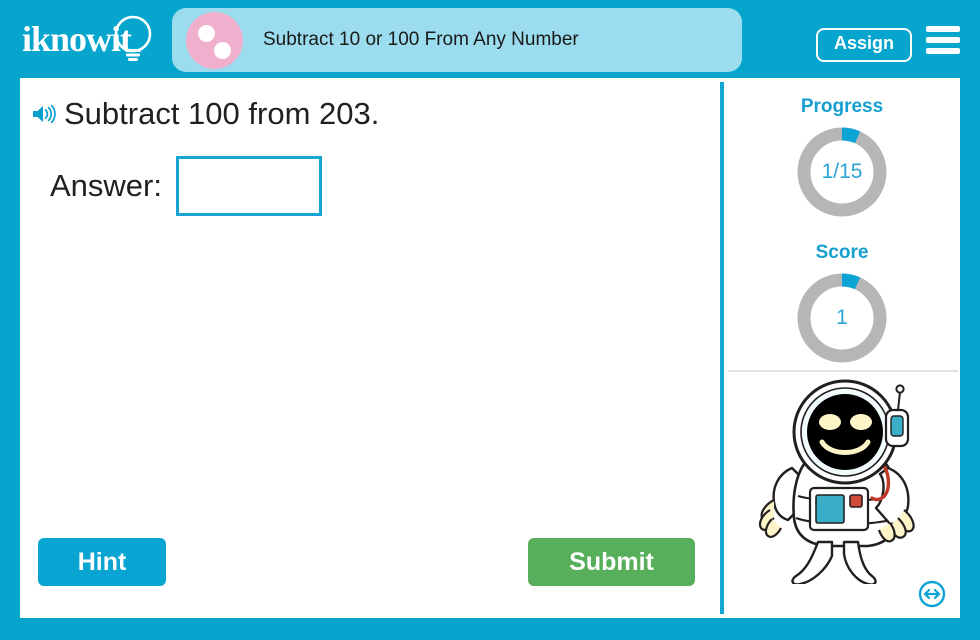 The height and width of the screenshot is (640, 980). I want to click on score-meter: Score 1, so click(842, 304).